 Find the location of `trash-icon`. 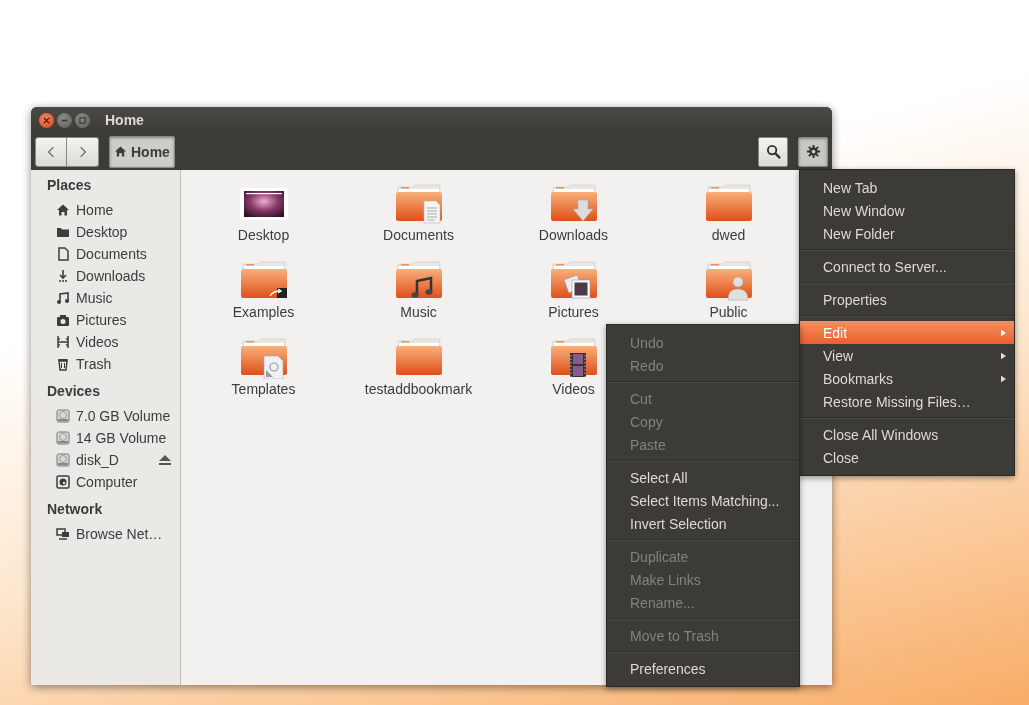

trash-icon is located at coordinates (63, 363).